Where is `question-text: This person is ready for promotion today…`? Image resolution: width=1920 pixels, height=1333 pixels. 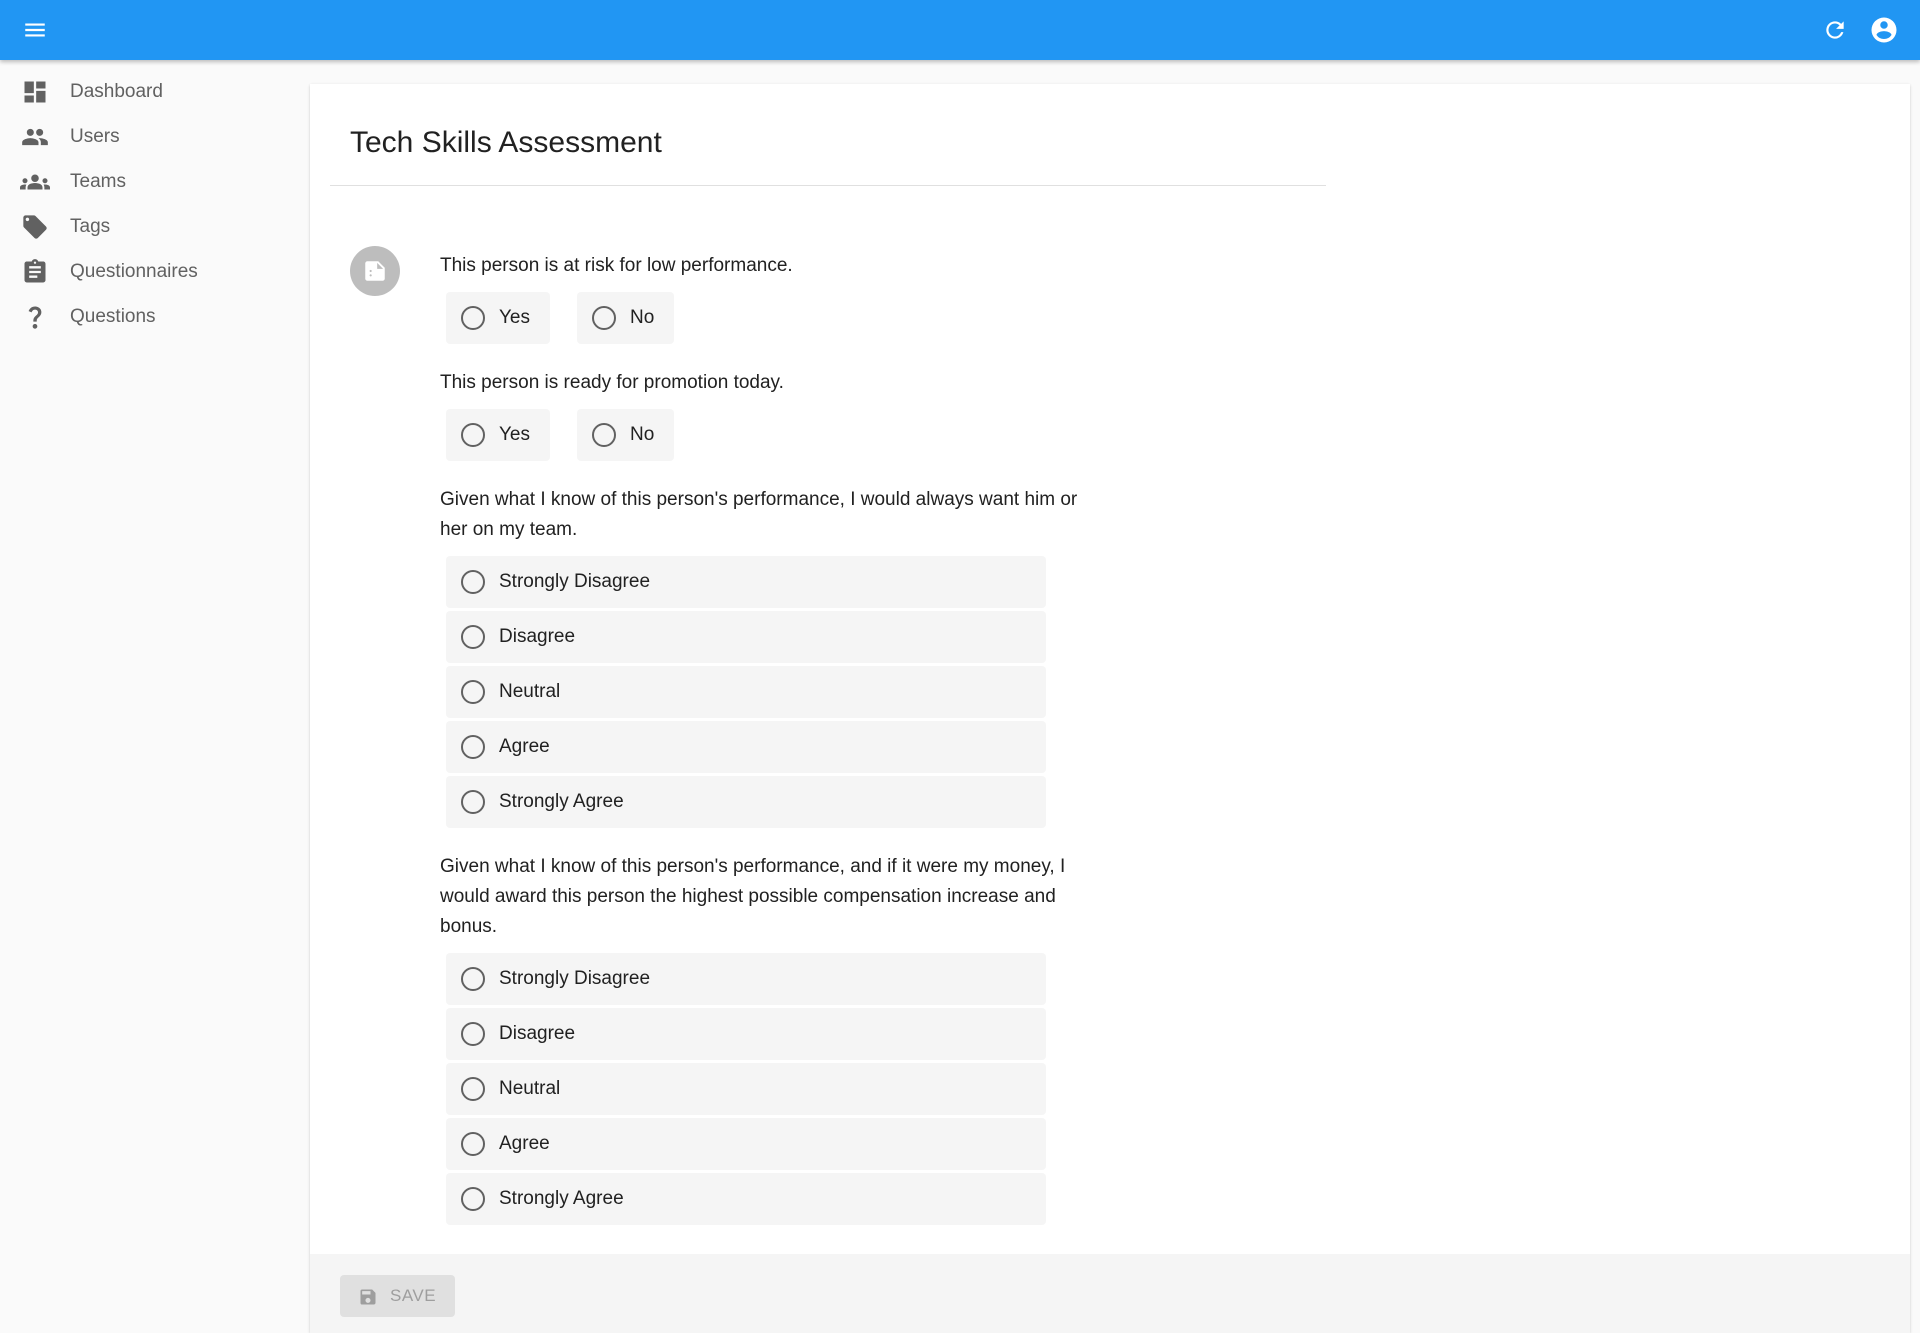 question-text: This person is ready for promotion today… is located at coordinates (612, 382).